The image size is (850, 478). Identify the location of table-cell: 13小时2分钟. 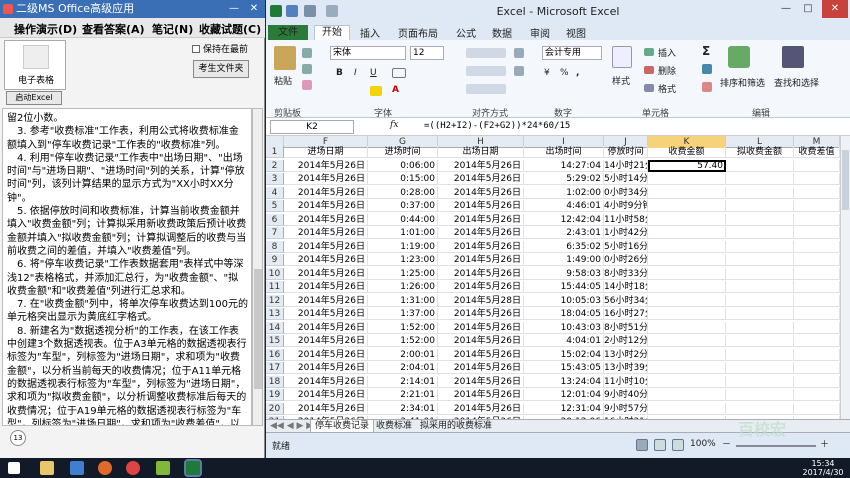
(626, 354).